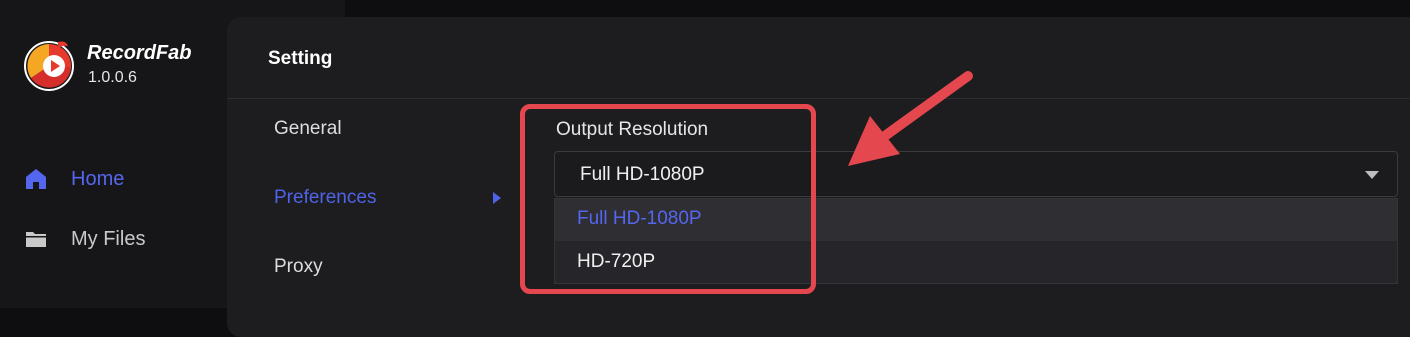 This screenshot has width=1410, height=337. What do you see at coordinates (298, 267) in the screenshot?
I see `settings-tab-proxy: Proxy` at bounding box center [298, 267].